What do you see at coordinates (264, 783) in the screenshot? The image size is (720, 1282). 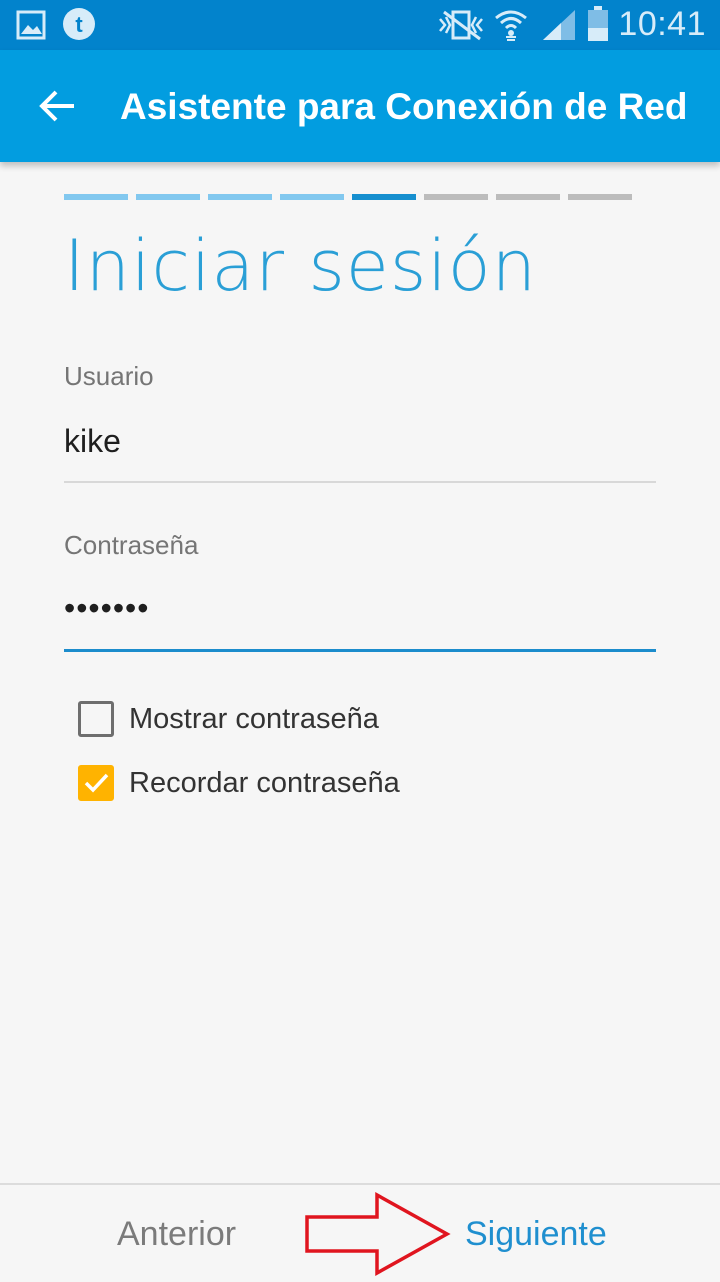 I see `remember-password-label: Recordar contraseña` at bounding box center [264, 783].